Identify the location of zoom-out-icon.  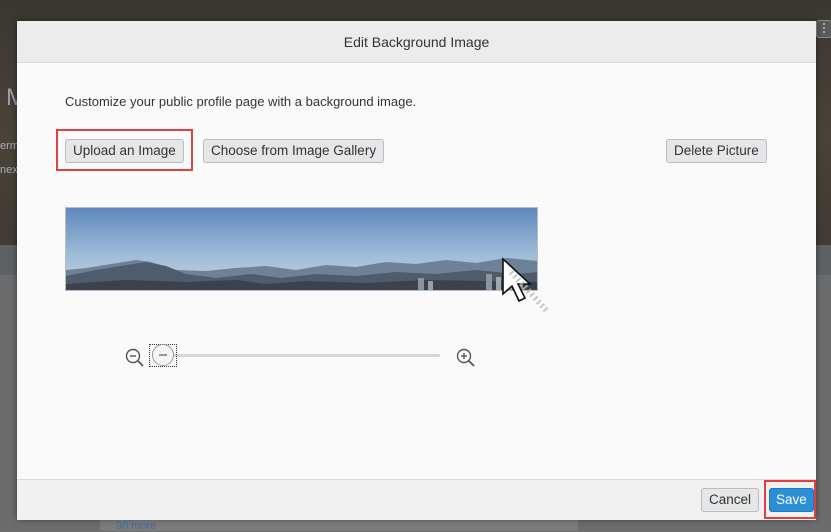
(135, 358).